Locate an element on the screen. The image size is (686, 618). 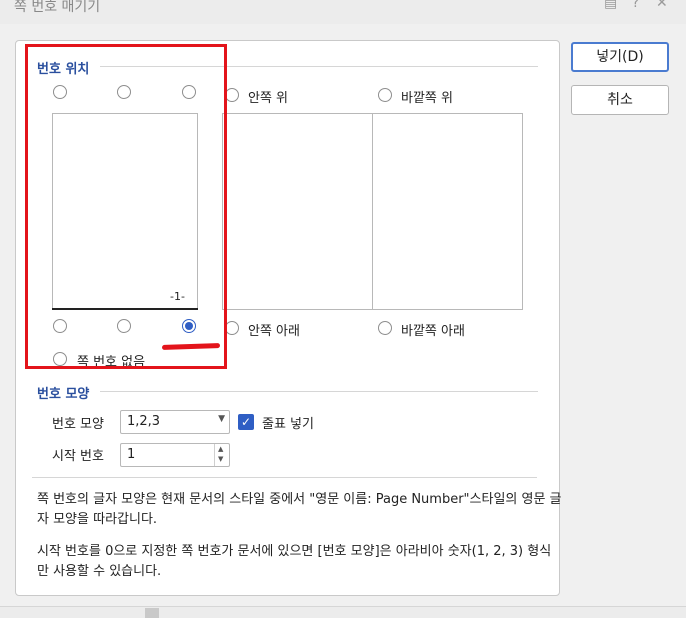
chevron-down-icon: ▼ is located at coordinates (221, 419).